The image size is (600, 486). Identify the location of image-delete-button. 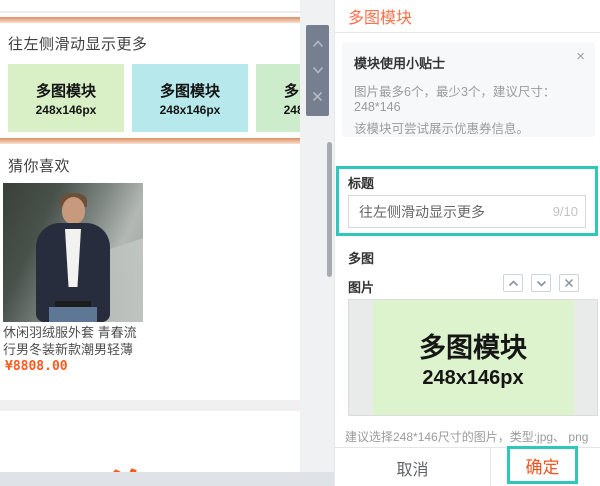
(569, 283).